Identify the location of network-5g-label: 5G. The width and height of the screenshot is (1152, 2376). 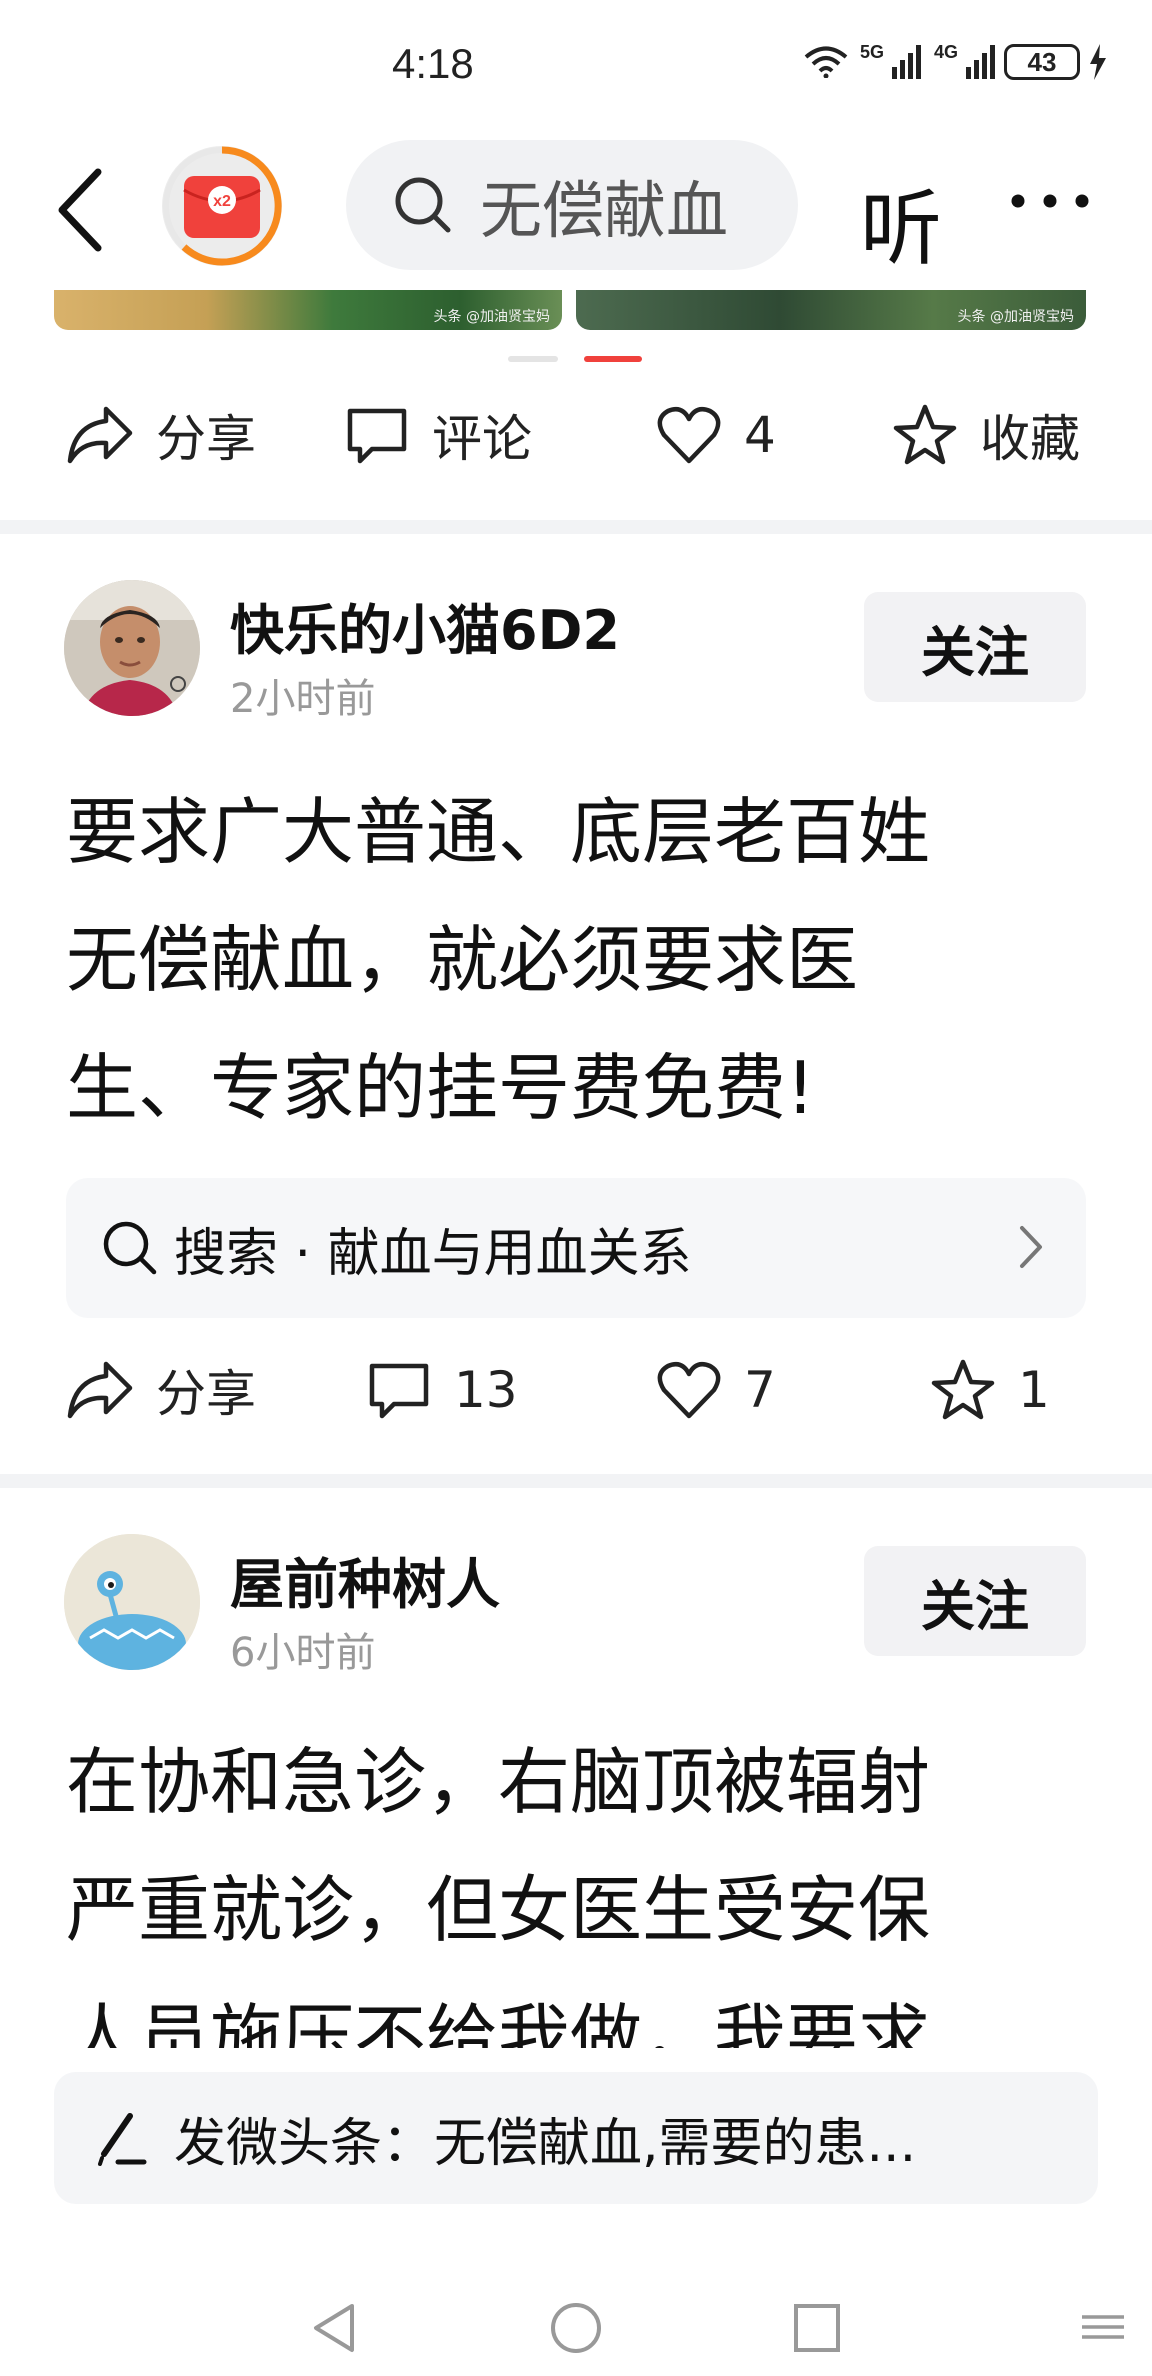
(871, 51).